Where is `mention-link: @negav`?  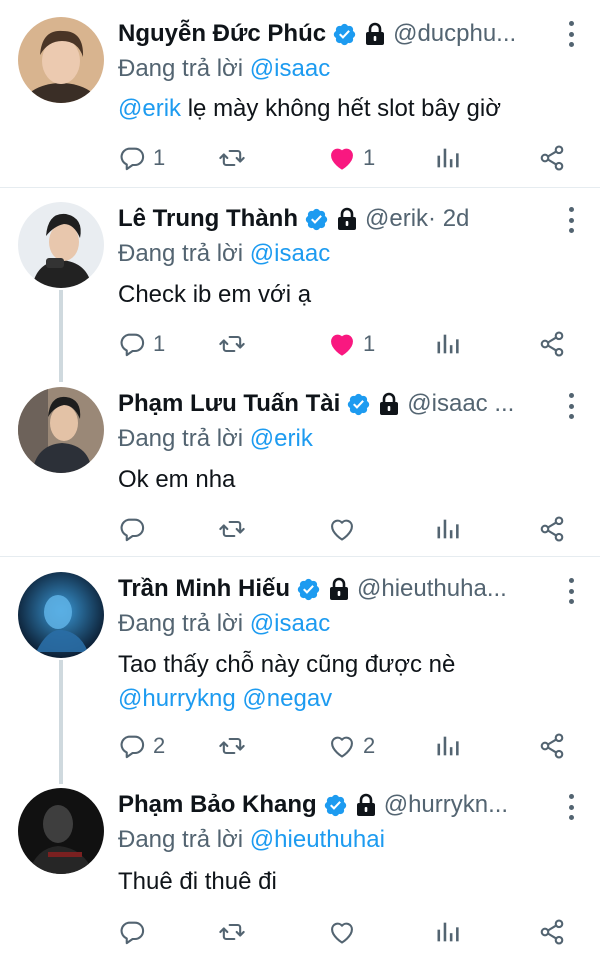
mention-link: @negav is located at coordinates (287, 698).